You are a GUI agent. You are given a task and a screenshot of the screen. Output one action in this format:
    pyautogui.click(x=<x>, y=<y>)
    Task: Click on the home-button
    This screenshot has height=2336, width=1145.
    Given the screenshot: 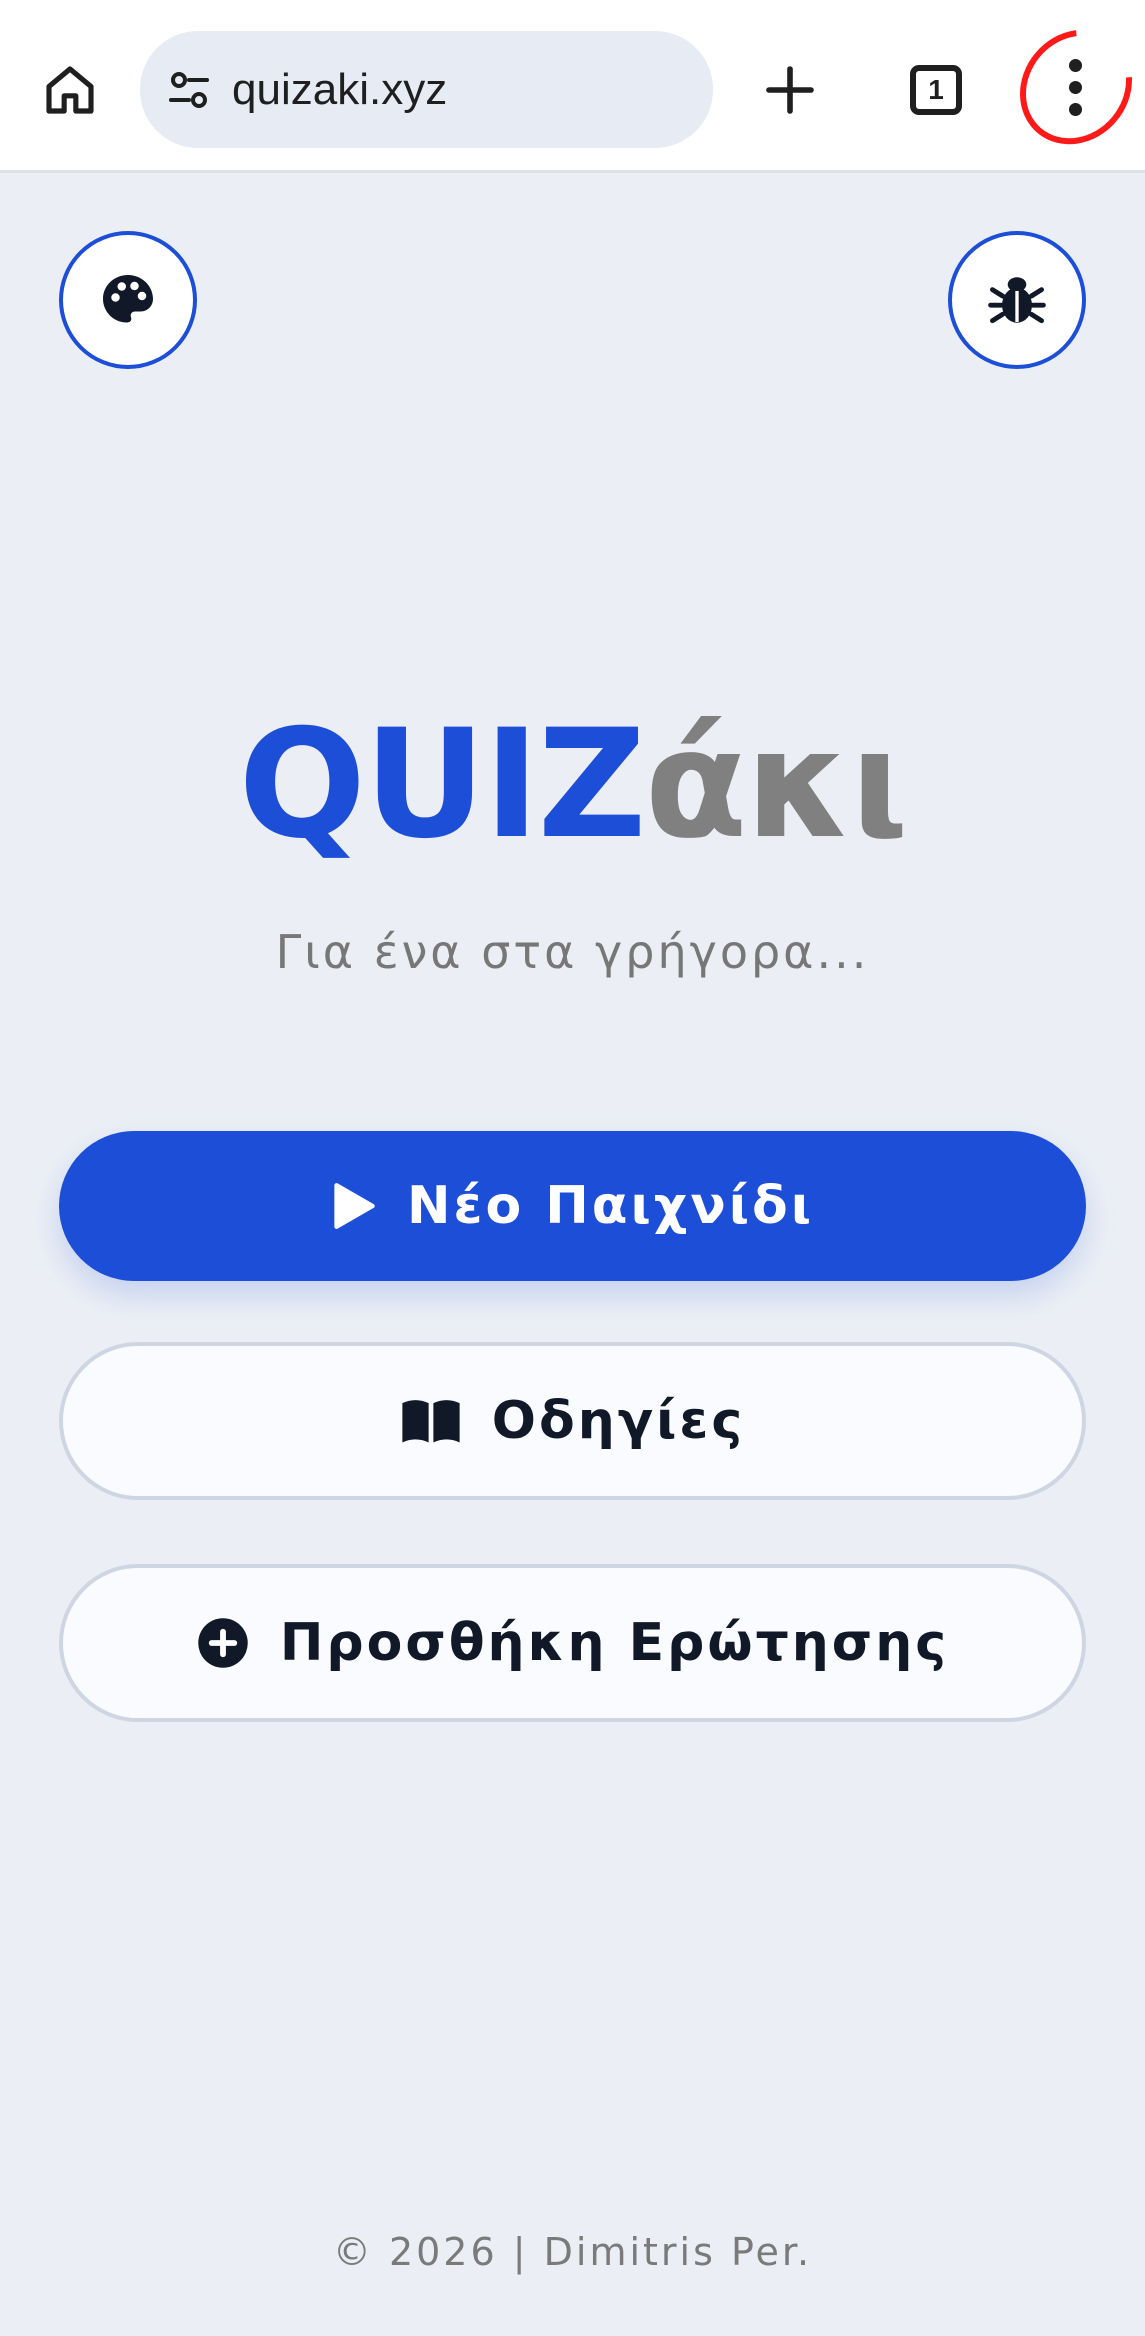 What is the action you would take?
    pyautogui.click(x=70, y=90)
    